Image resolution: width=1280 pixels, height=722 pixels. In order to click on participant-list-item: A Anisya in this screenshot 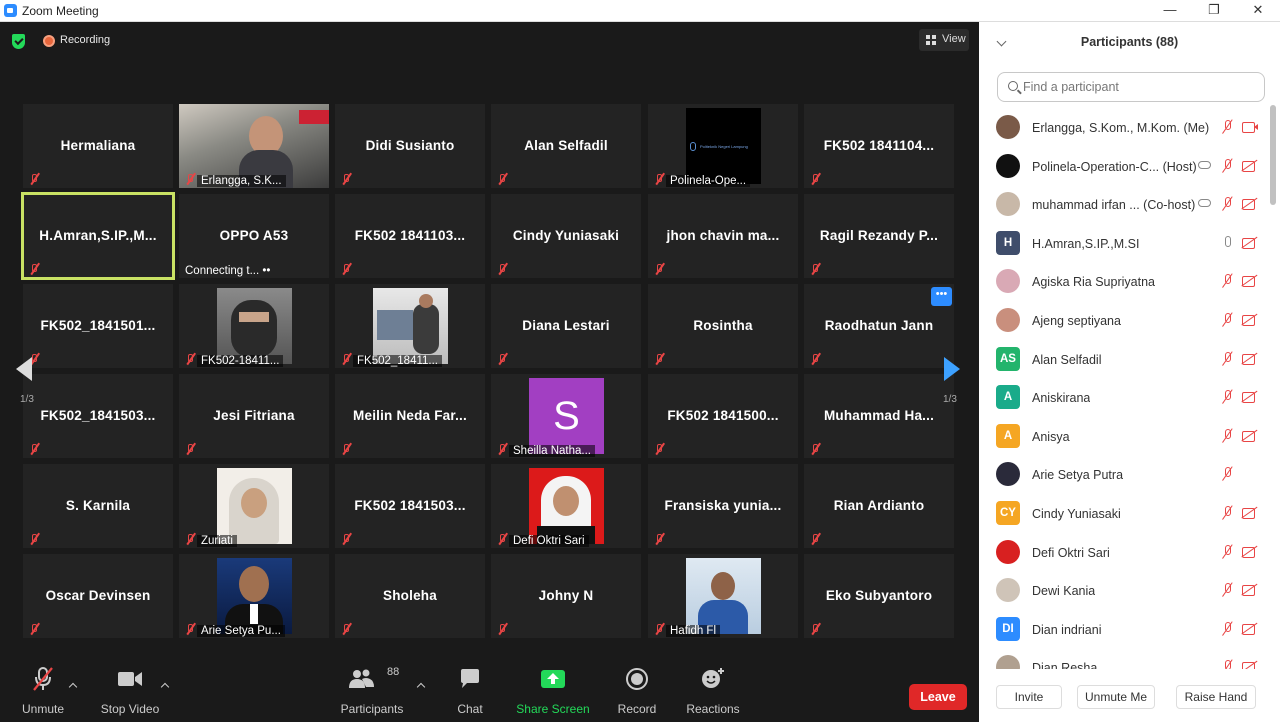, I will do `click(1124, 437)`.